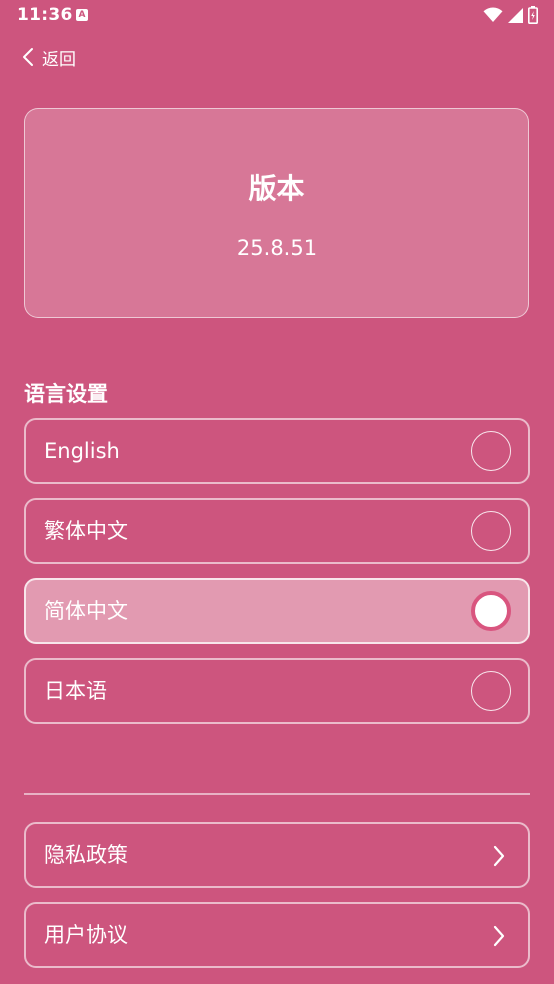 The height and width of the screenshot is (984, 554). What do you see at coordinates (75, 691) in the screenshot?
I see `language-option-label: 日本语` at bounding box center [75, 691].